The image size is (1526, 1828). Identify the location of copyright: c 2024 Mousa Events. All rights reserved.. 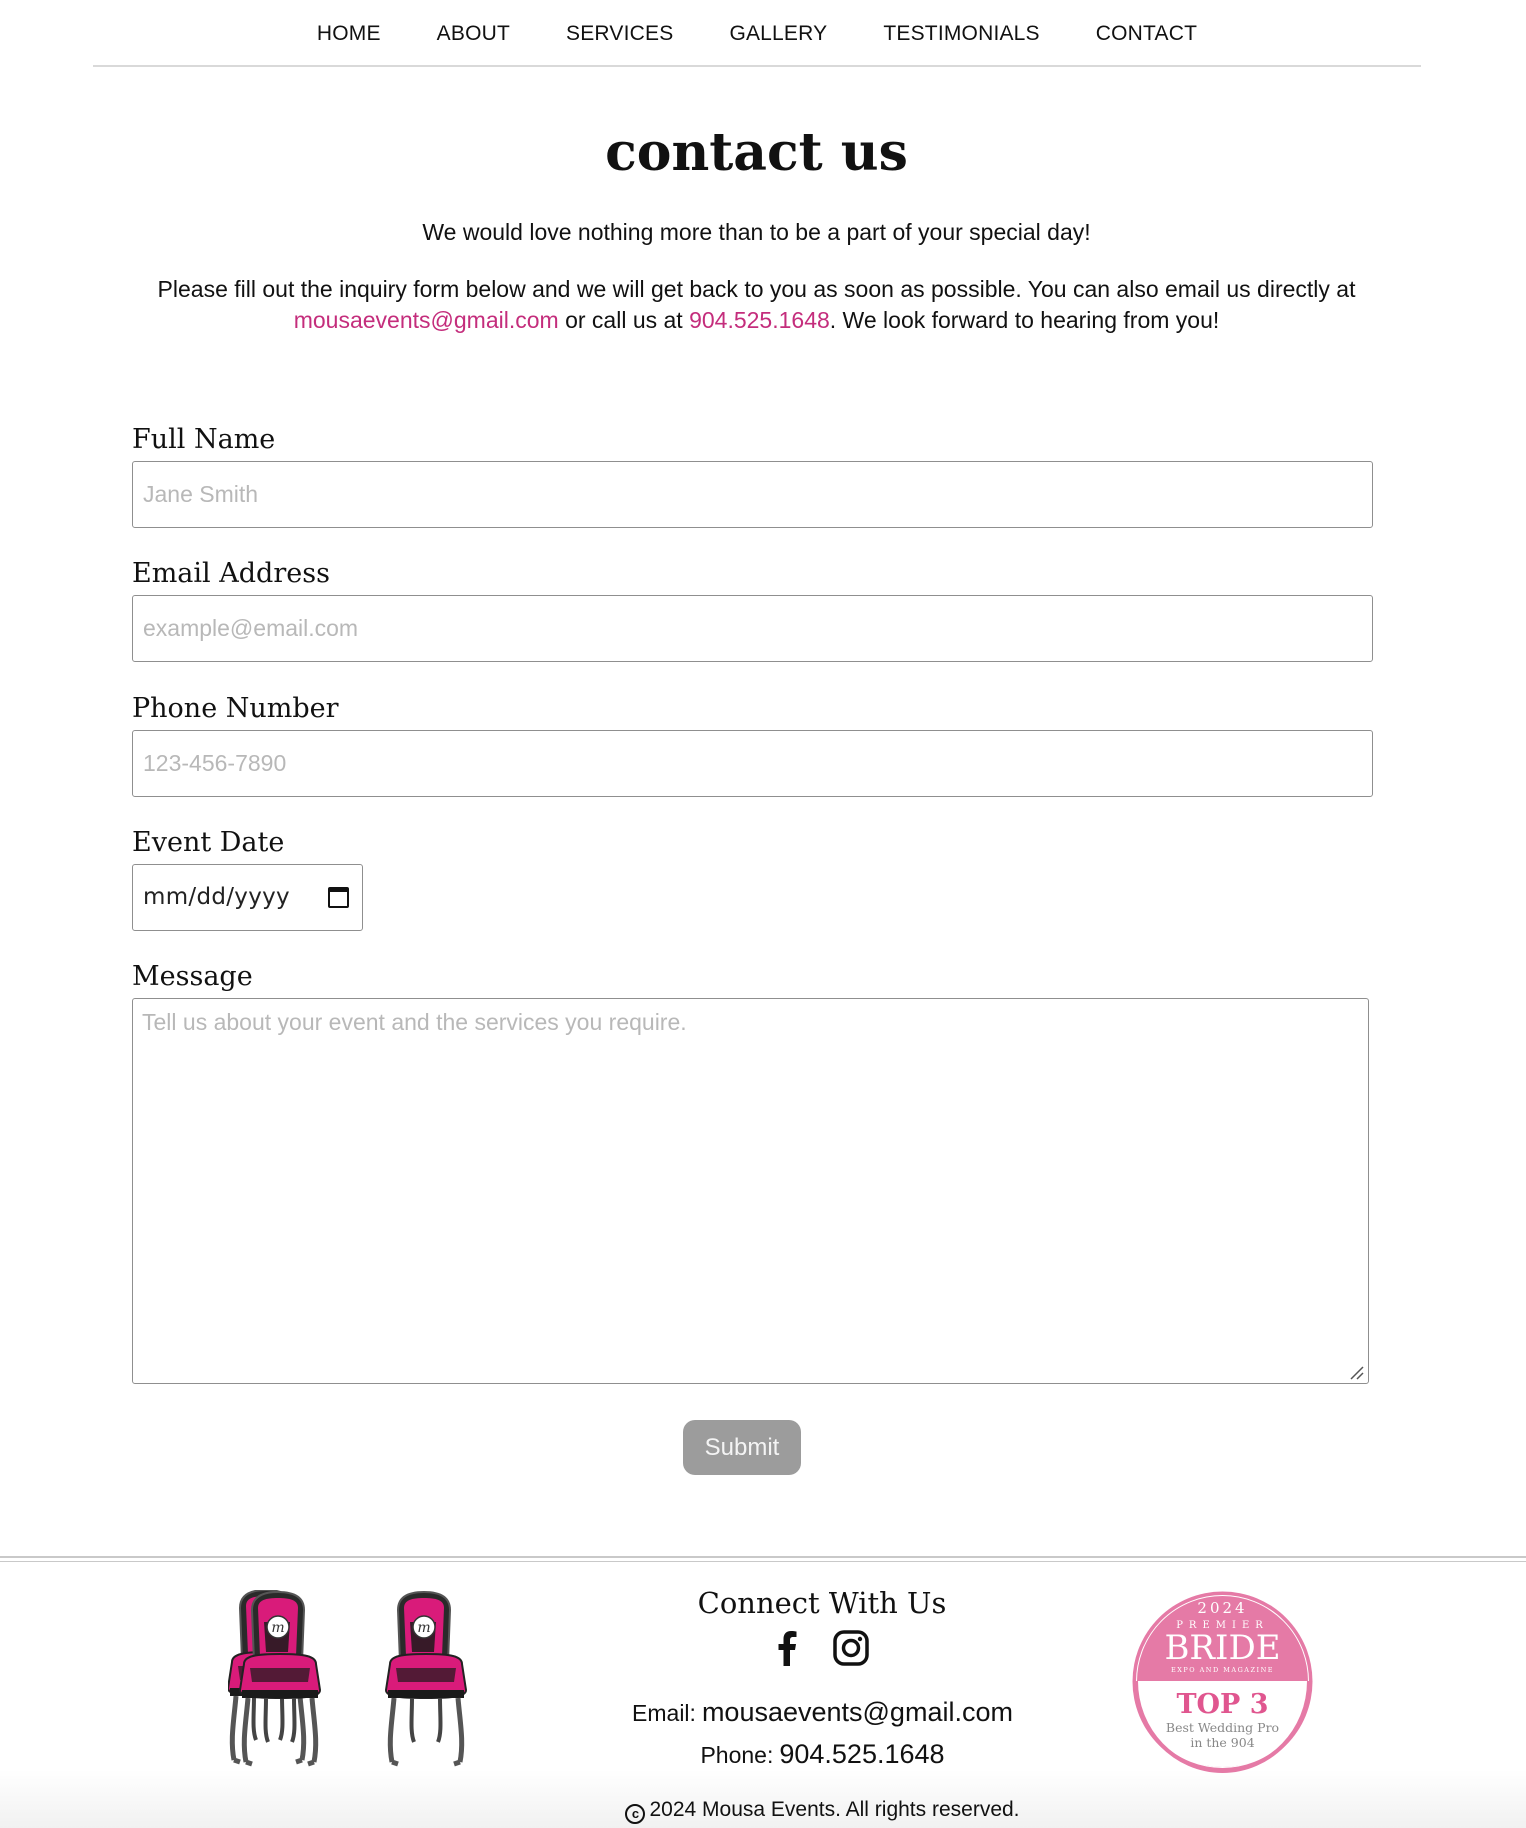
(822, 1811).